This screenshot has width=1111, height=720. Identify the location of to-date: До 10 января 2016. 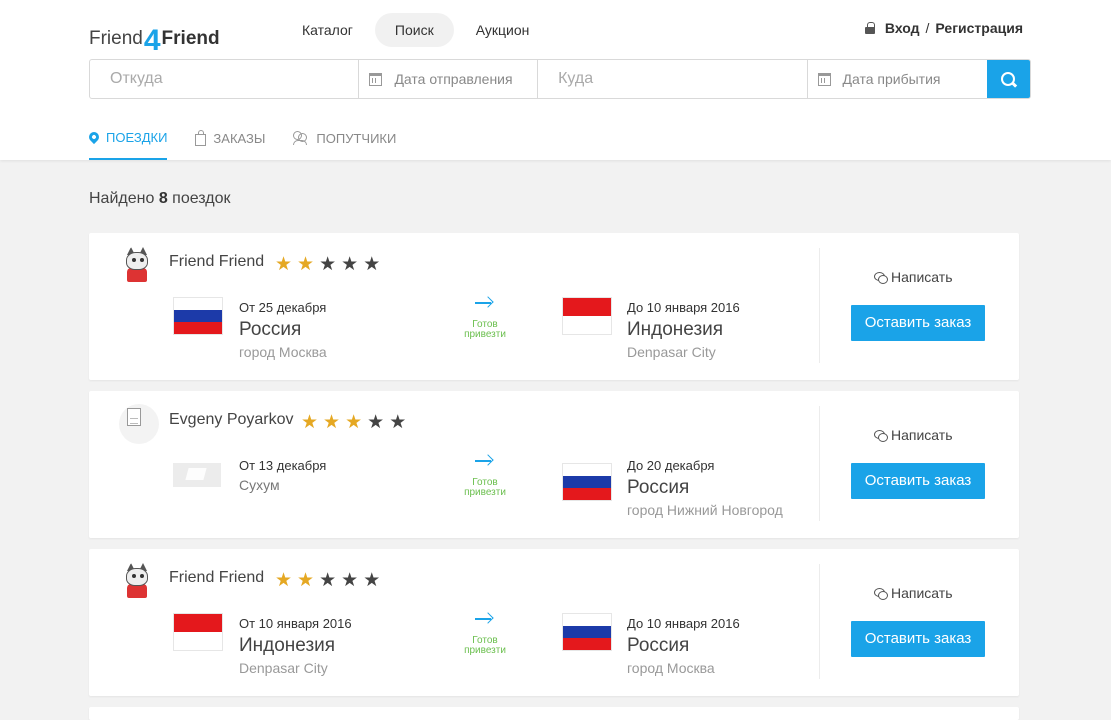
(683, 307).